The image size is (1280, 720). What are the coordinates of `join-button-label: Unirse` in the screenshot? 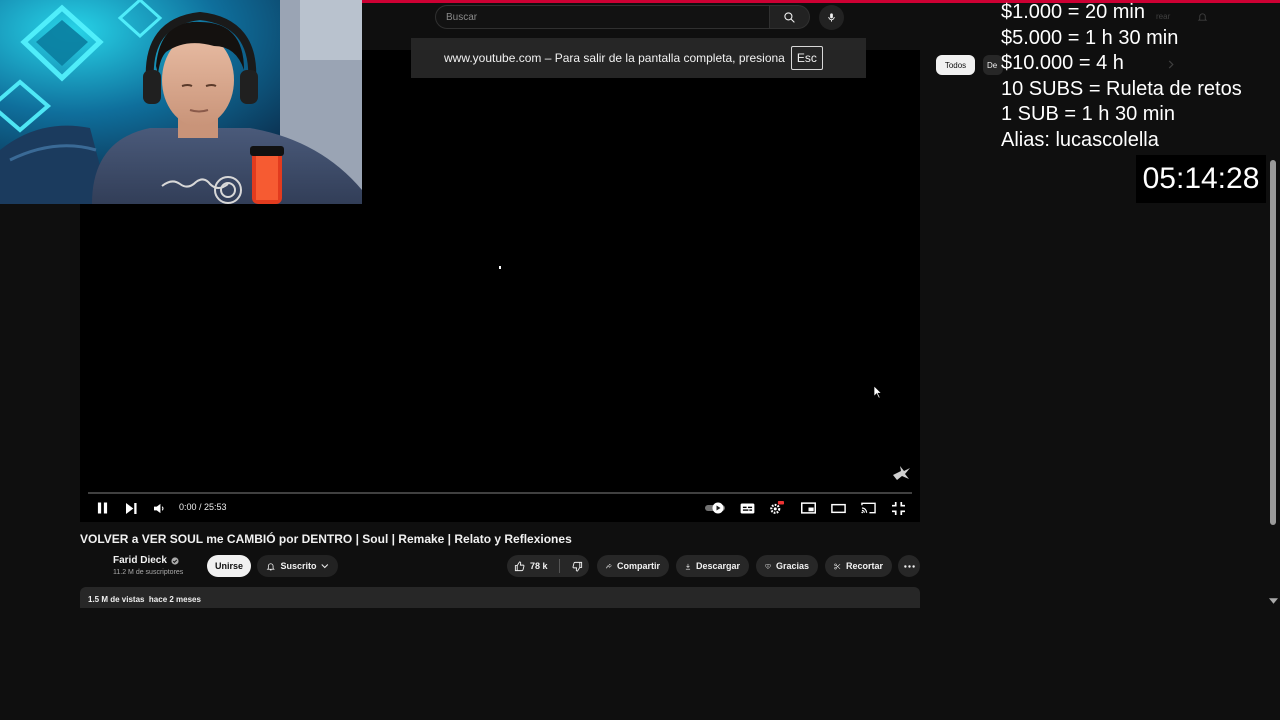 It's located at (229, 566).